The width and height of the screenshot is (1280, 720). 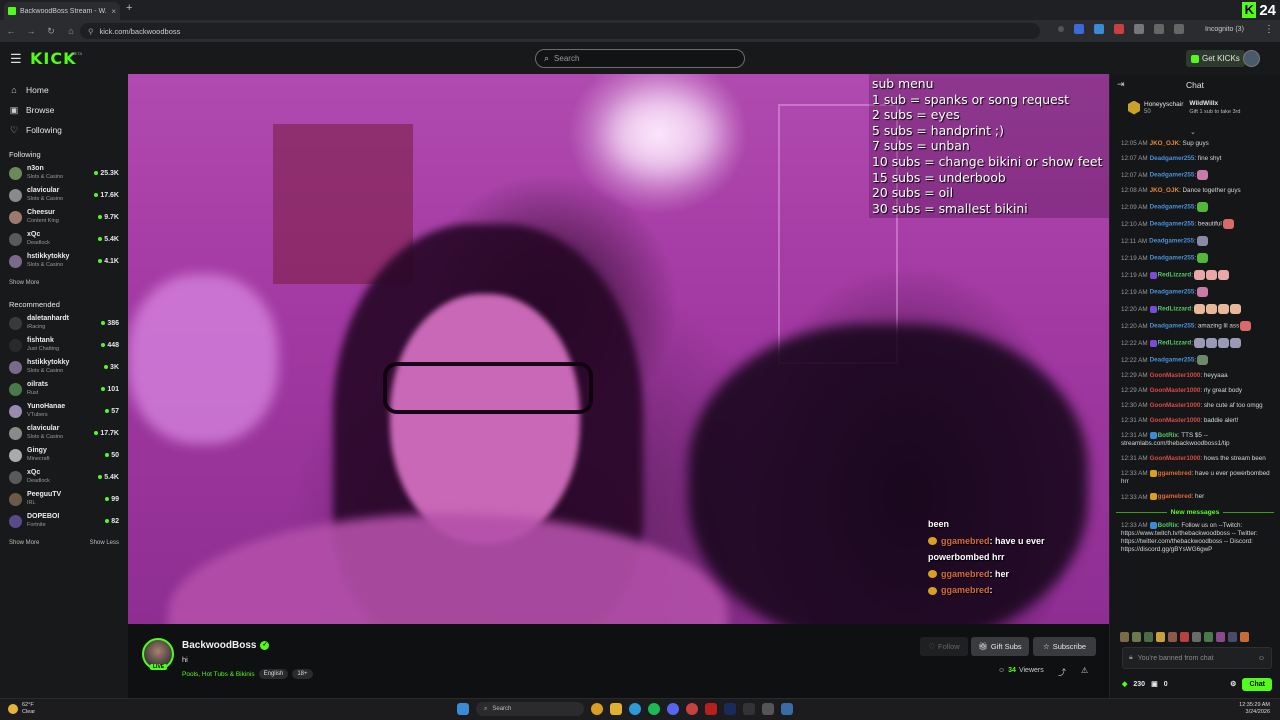 What do you see at coordinates (1166, 684) in the screenshot?
I see `gift-count: 0` at bounding box center [1166, 684].